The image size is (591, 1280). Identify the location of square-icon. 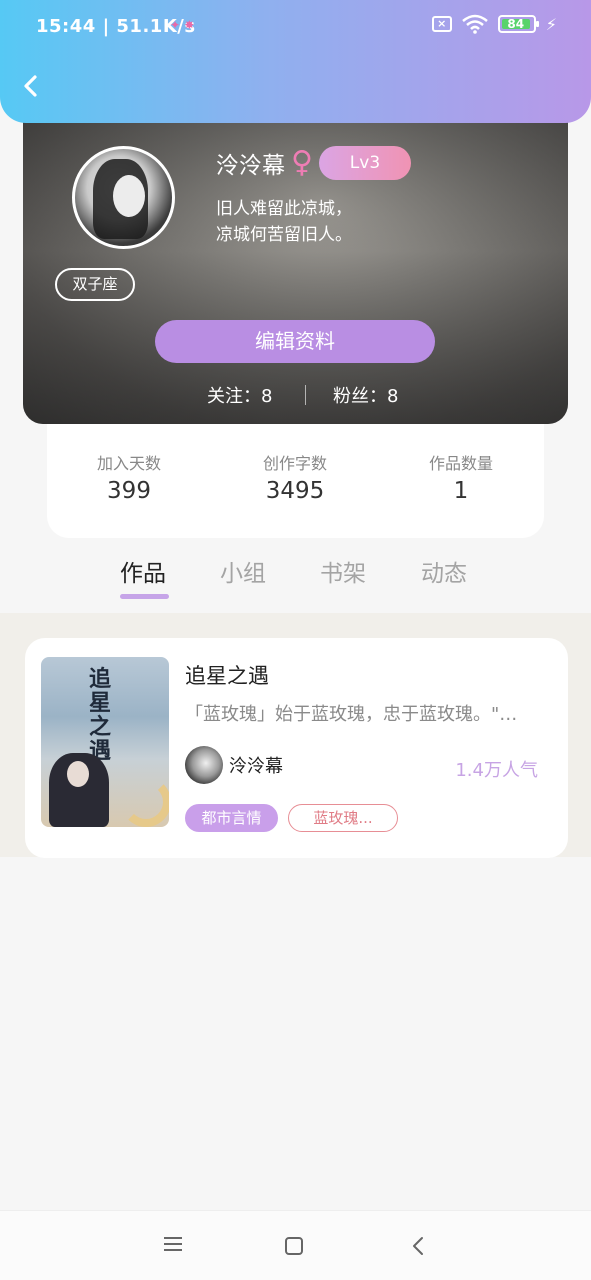
(294, 1246).